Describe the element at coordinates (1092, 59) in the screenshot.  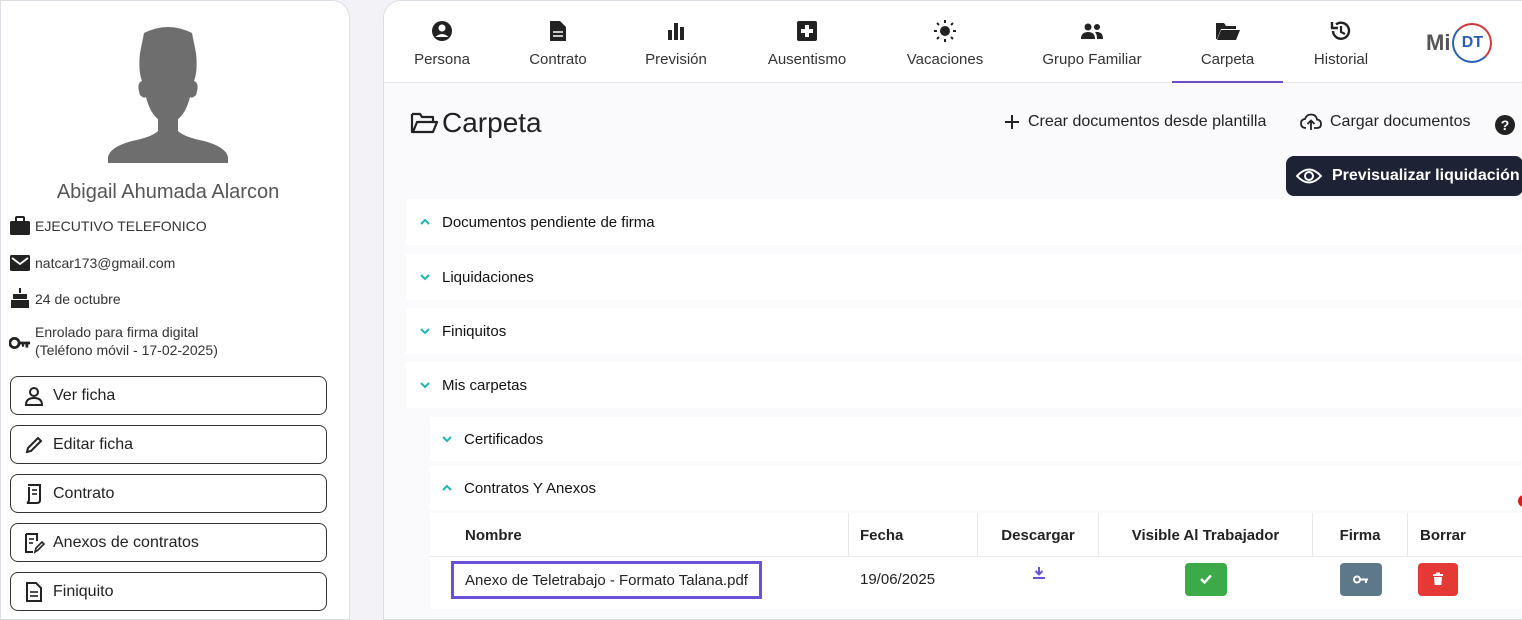
I see `tab-grupo-familiar-label: Grupo Familiar` at that location.